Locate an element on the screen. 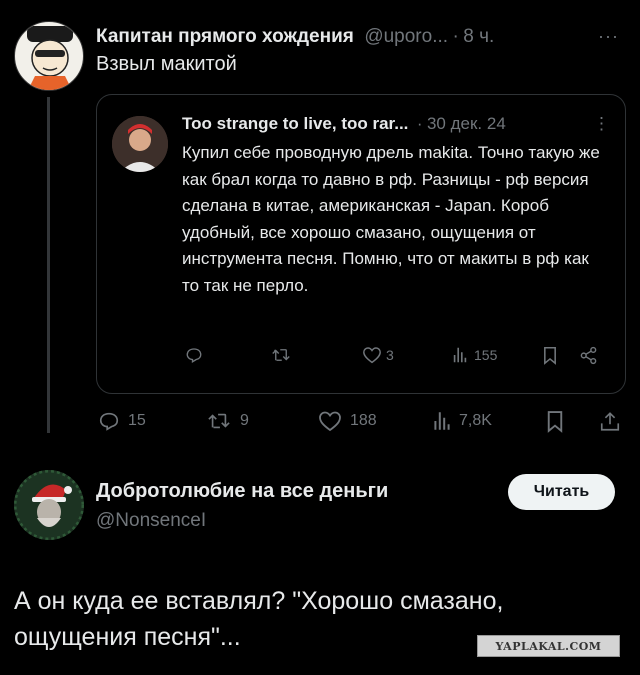 This screenshot has width=640, height=675. like-count: 188 is located at coordinates (363, 420).